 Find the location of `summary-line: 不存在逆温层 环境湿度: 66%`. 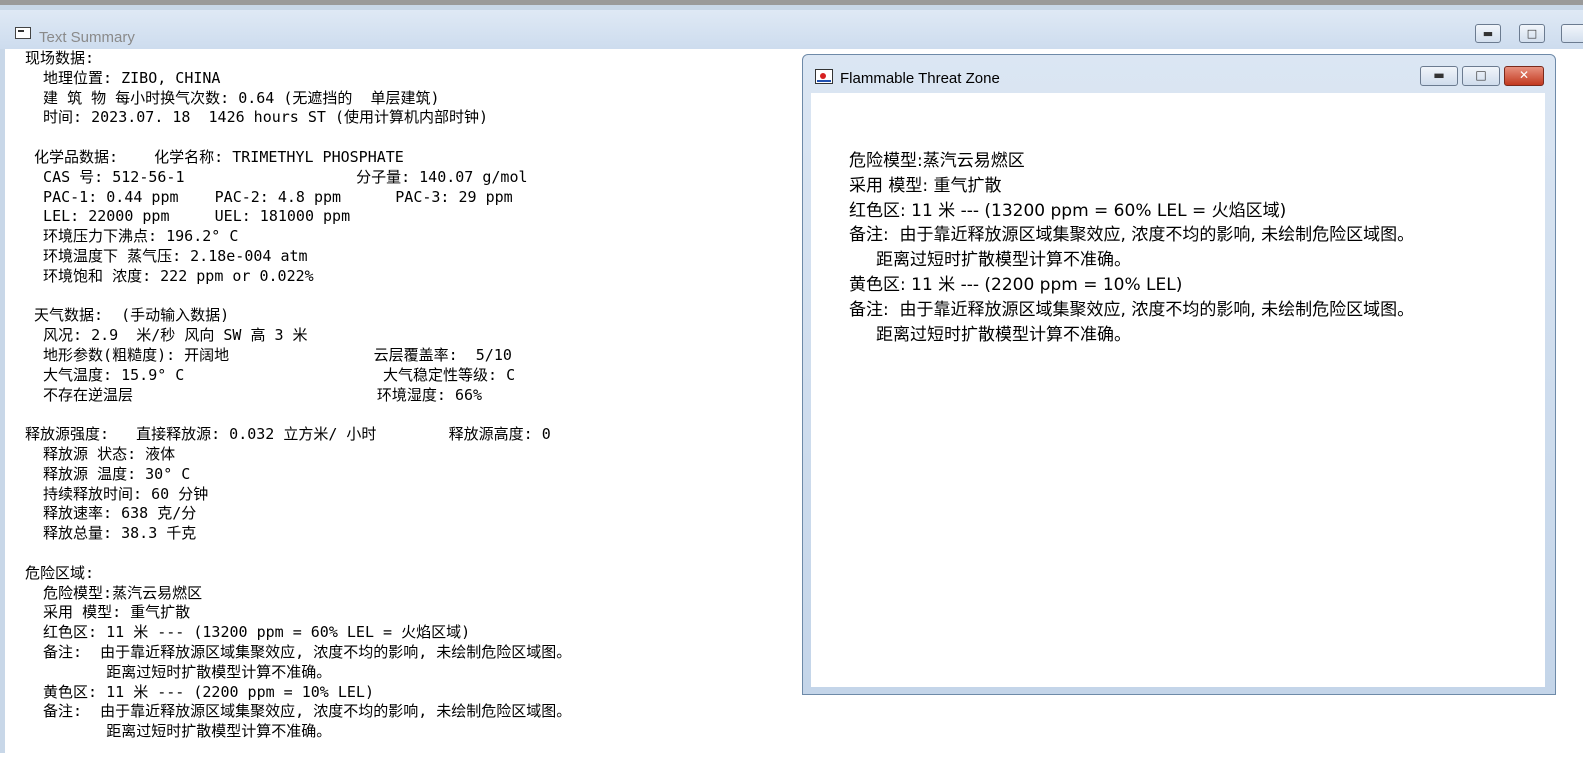

summary-line: 不存在逆温层 环境湿度: 66% is located at coordinates (254, 394).